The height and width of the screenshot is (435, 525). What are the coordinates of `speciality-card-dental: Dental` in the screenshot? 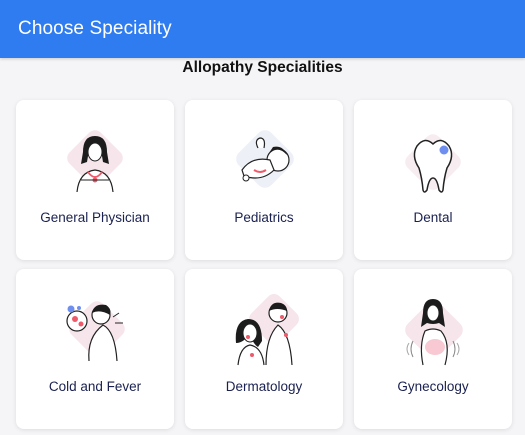 It's located at (433, 180).